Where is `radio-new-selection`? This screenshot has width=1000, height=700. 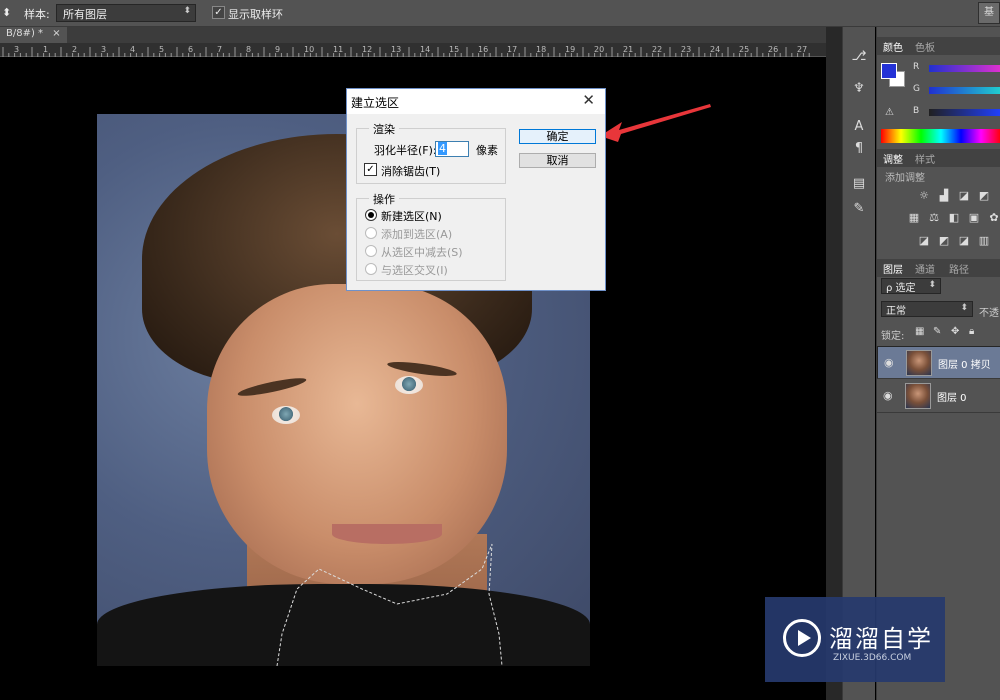 radio-new-selection is located at coordinates (371, 215).